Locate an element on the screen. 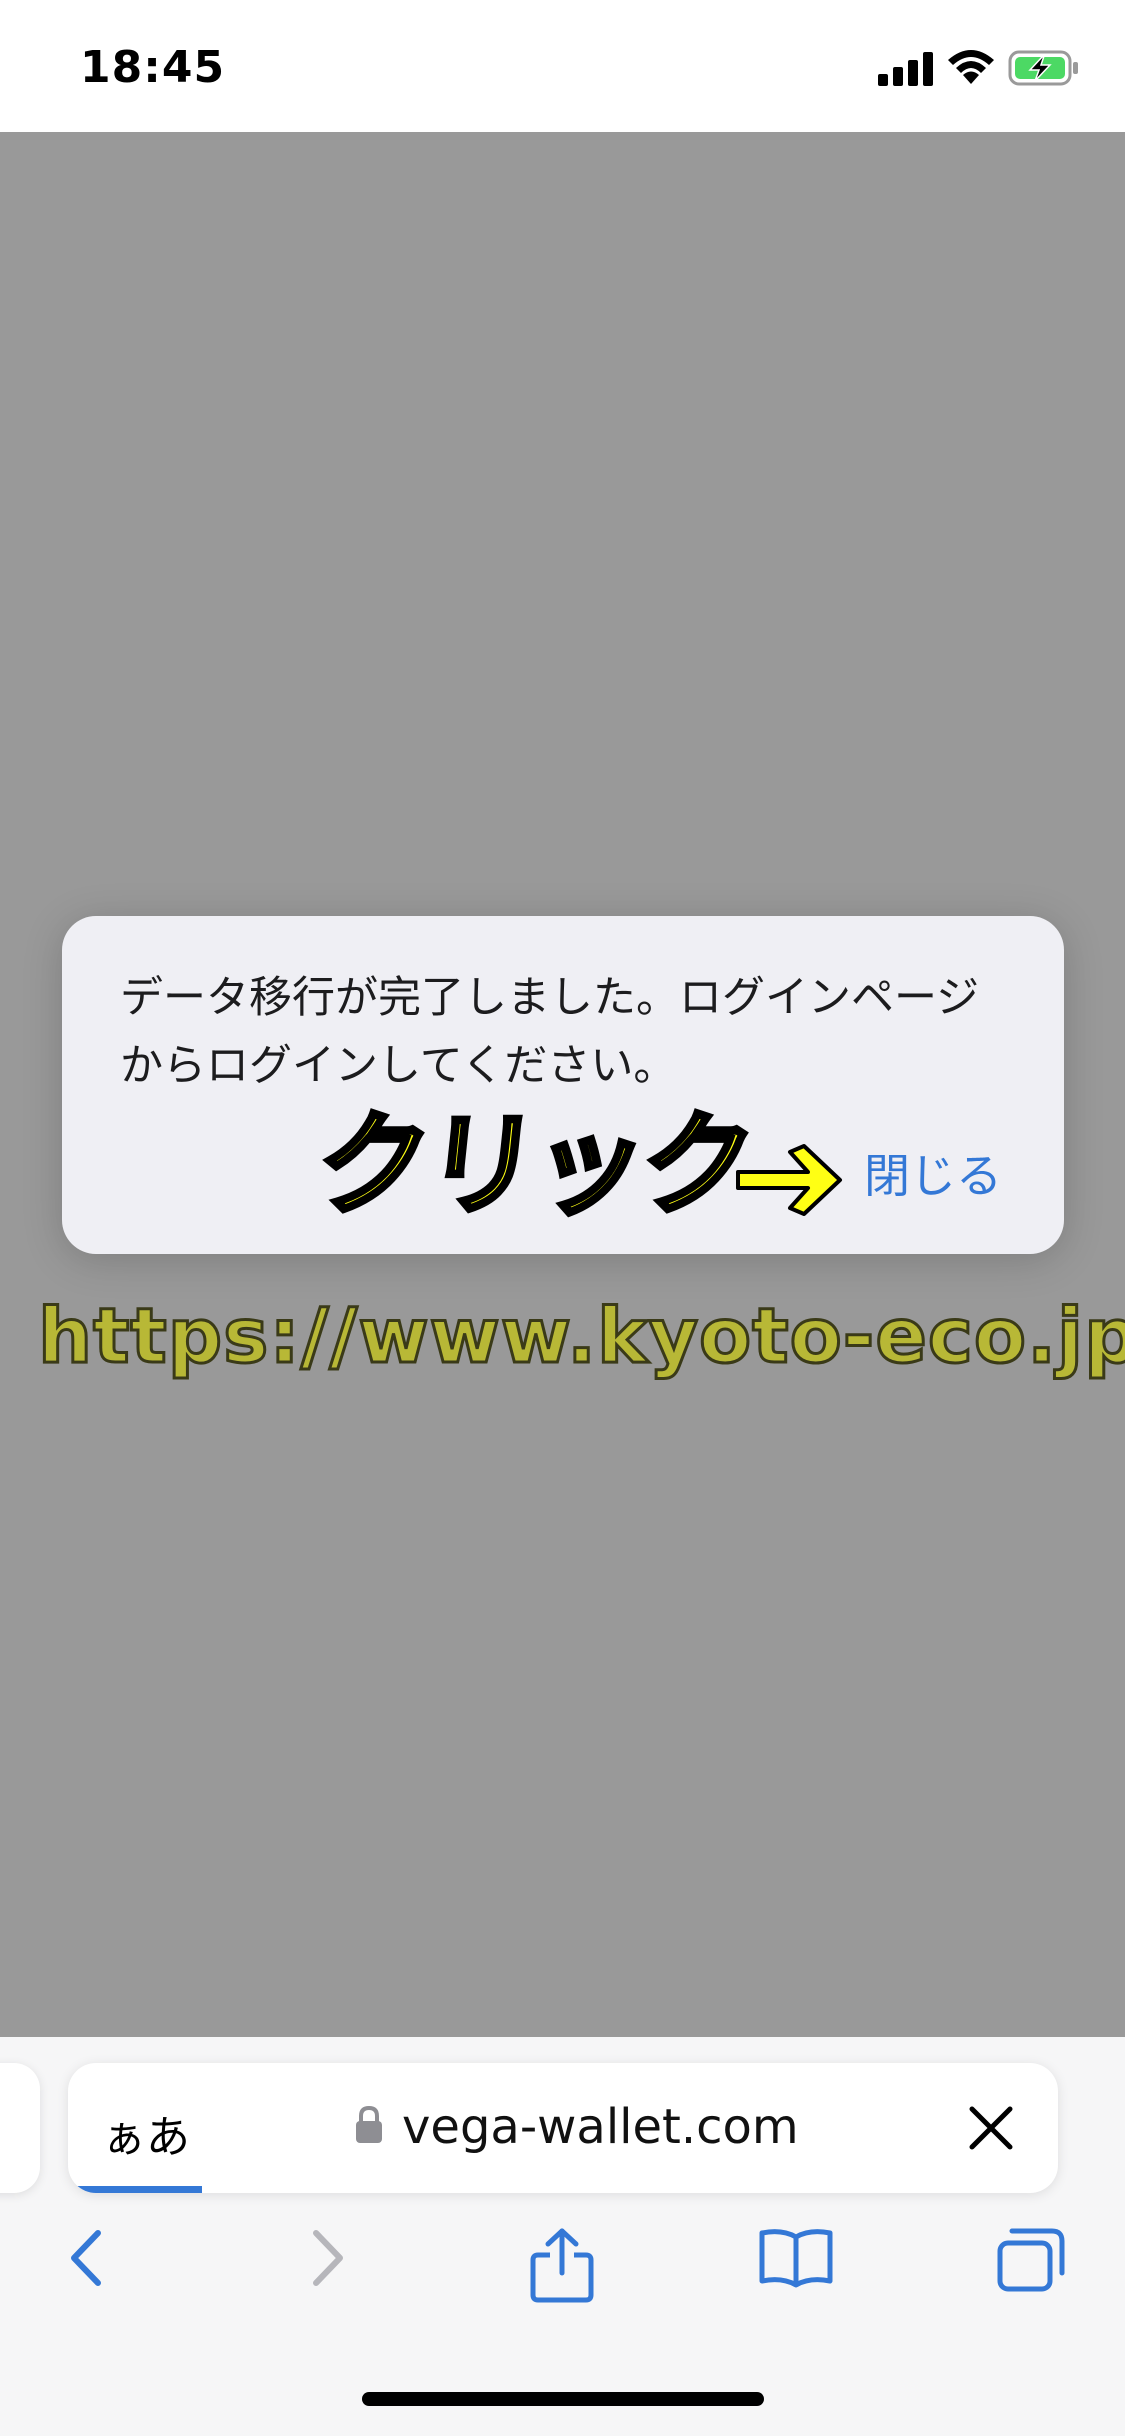  chevron-right-icon is located at coordinates (328, 2258).